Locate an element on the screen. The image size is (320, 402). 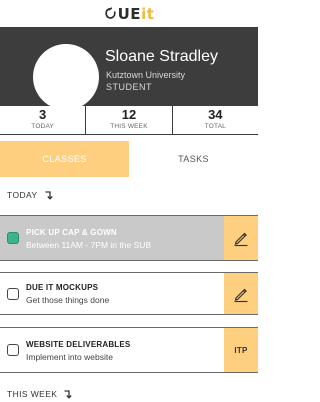
task-title: PICK UP CAP & GOWN is located at coordinates (71, 232).